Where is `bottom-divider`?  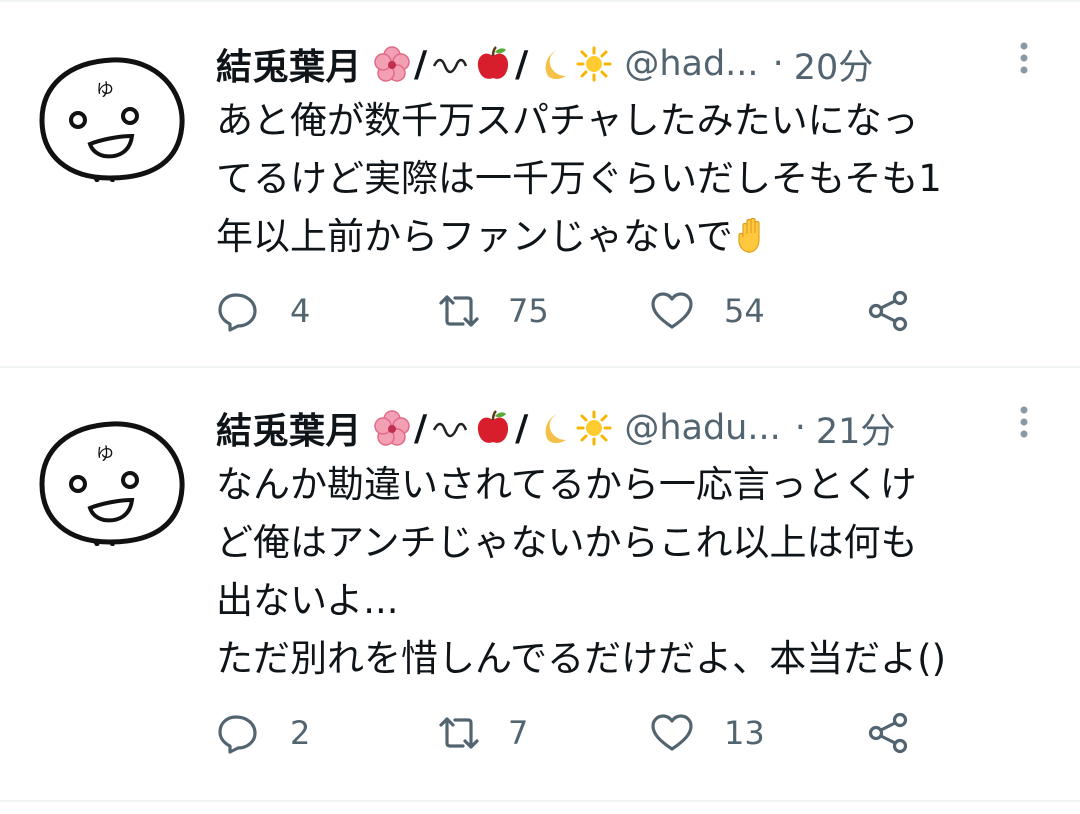 bottom-divider is located at coordinates (540, 801).